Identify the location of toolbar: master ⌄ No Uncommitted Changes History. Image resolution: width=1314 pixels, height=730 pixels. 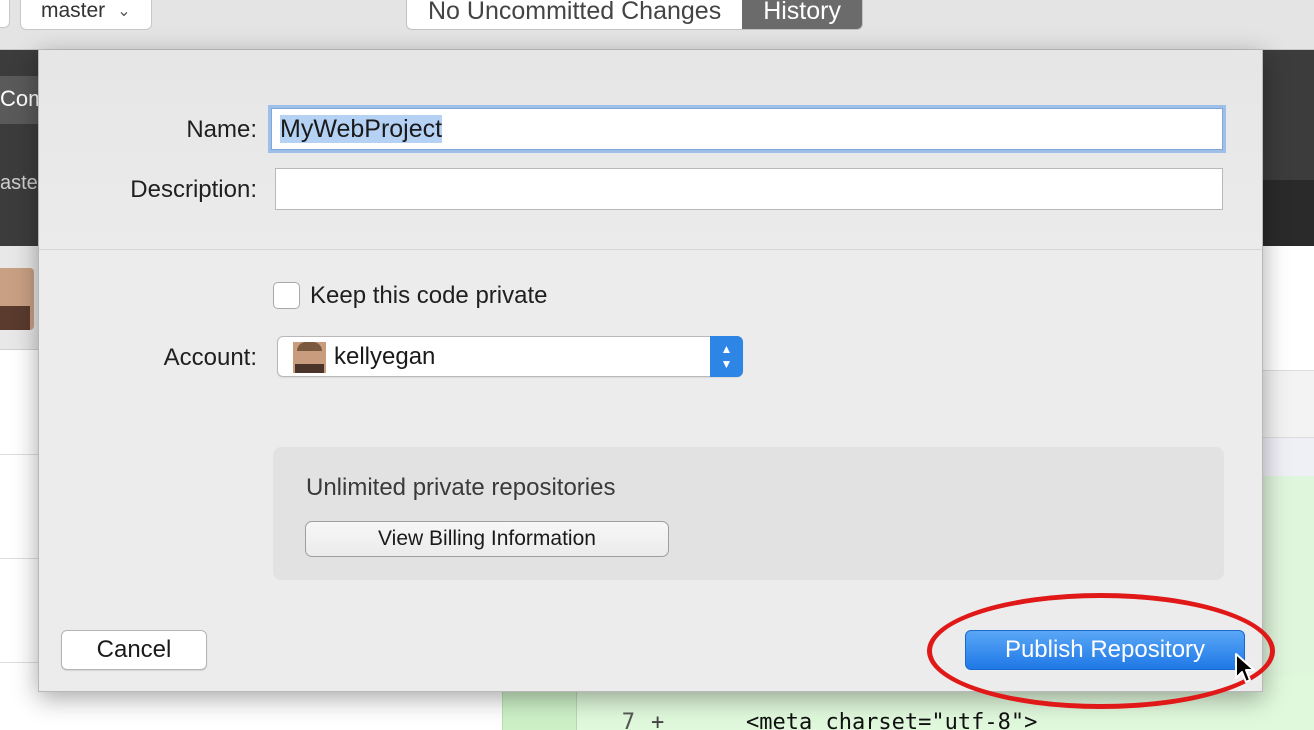
(657, 25).